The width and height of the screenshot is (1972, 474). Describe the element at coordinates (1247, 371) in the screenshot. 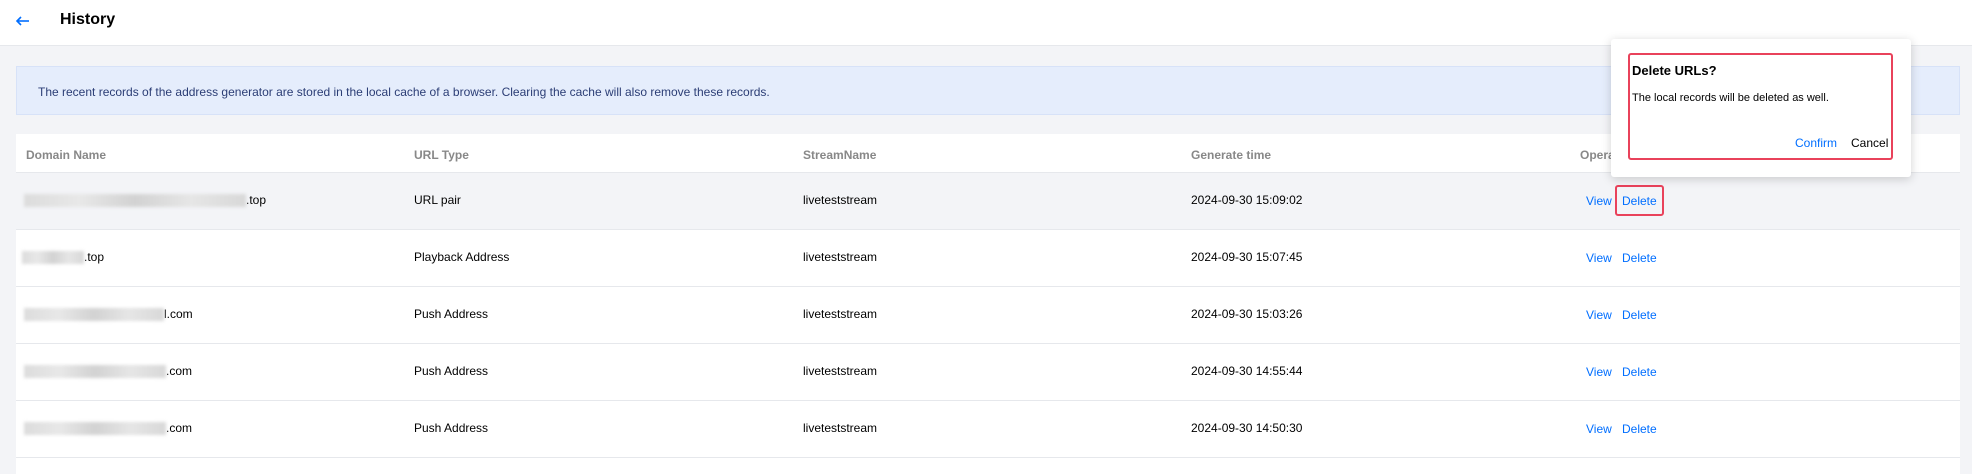

I see `generate-time-cell: 2024-09-30 14:55:44` at that location.